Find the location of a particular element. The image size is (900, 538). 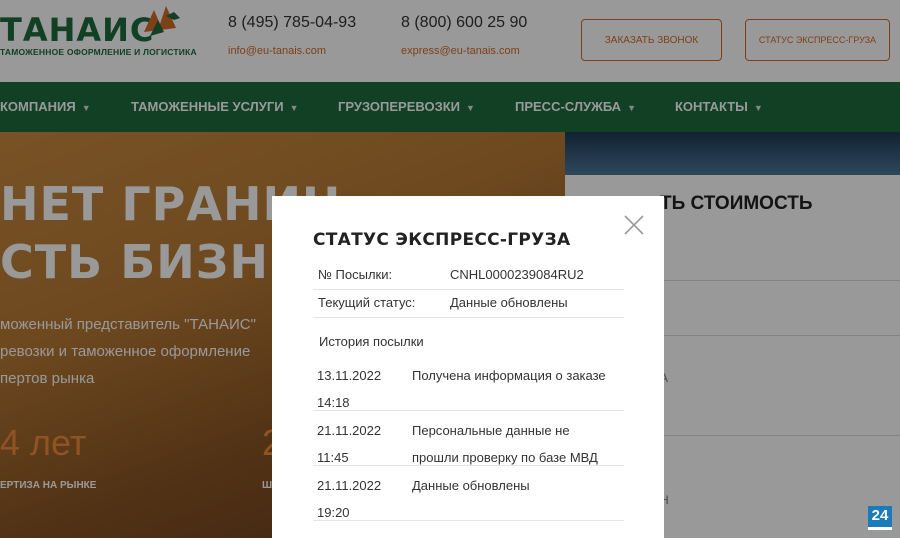

parcel-number-row: № Посылки: CNHL0000239084RU2 is located at coordinates (468, 275).